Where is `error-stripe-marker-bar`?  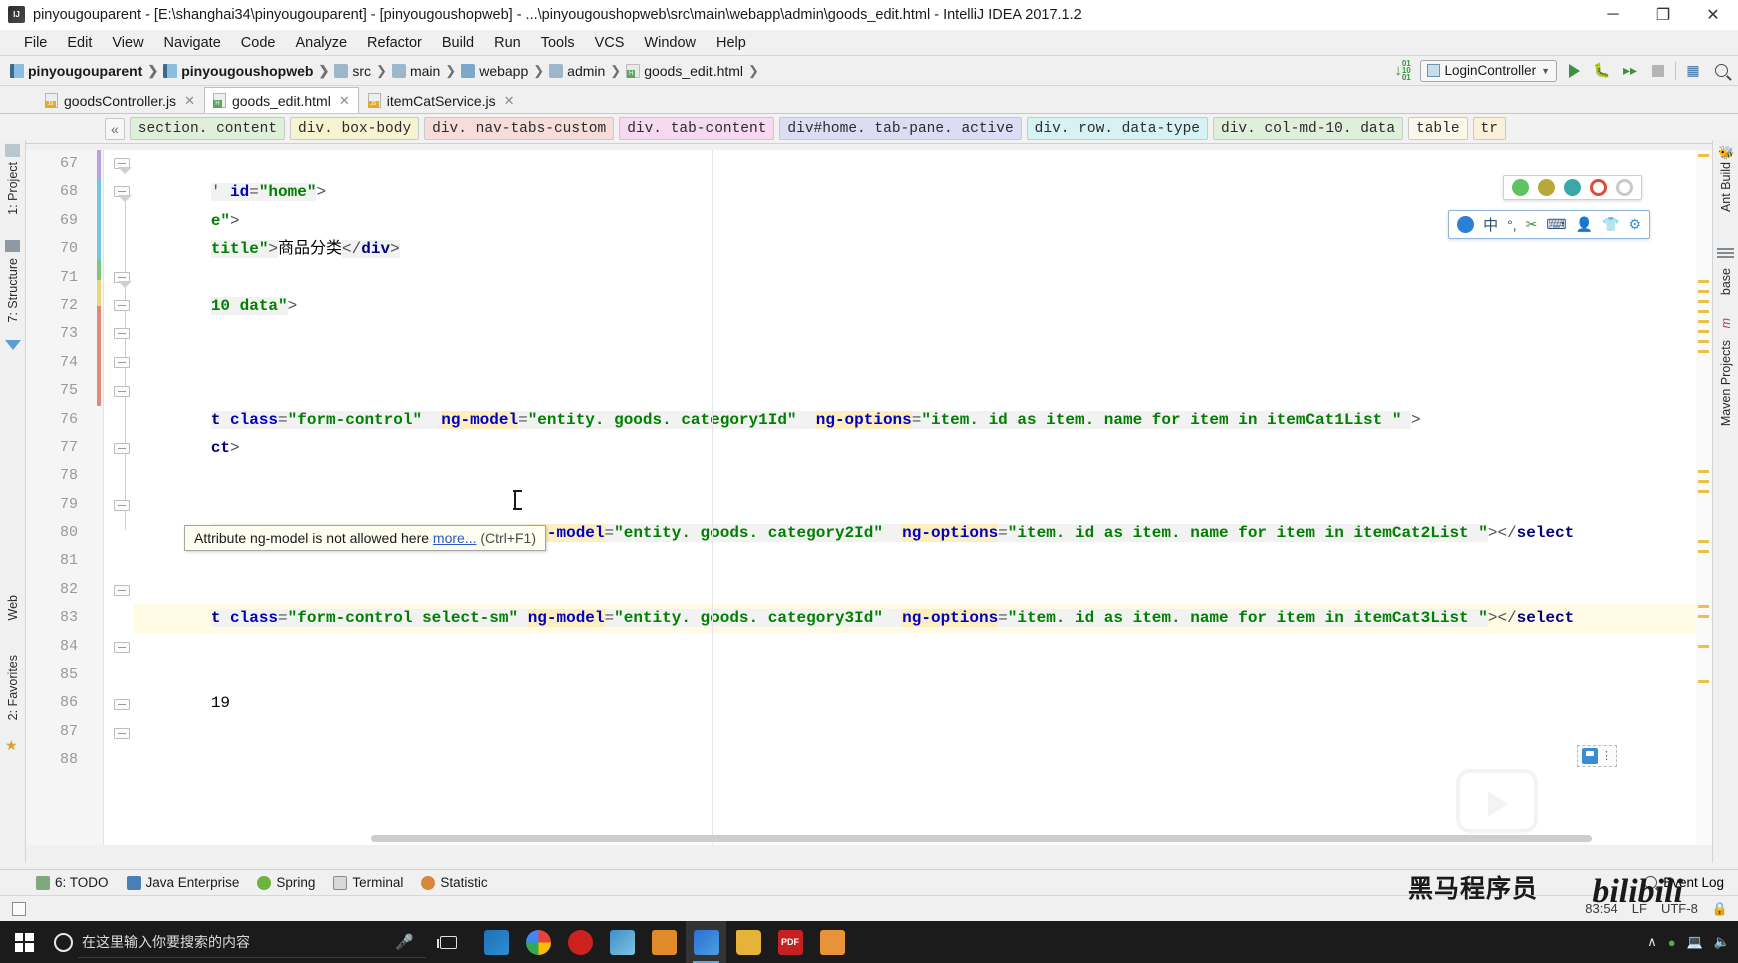
error-stripe-marker-bar is located at coordinates (1704, 497).